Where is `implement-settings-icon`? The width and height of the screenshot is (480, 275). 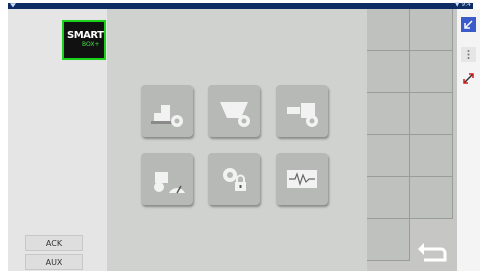 implement-settings-icon is located at coordinates (167, 116).